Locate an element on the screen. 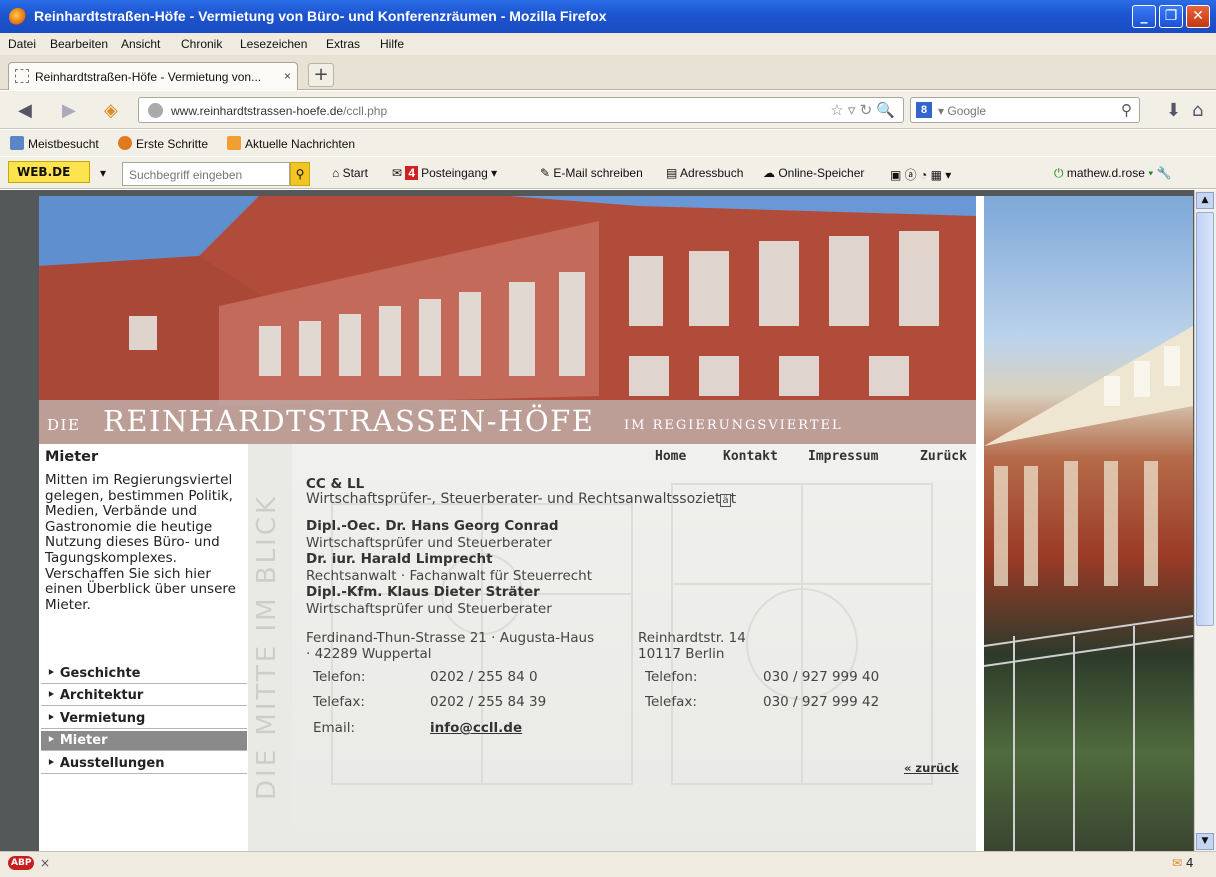 Image resolution: width=1216 pixels, height=877 pixels. fax-value-1: 0202 / 255 84 39 is located at coordinates (488, 702).